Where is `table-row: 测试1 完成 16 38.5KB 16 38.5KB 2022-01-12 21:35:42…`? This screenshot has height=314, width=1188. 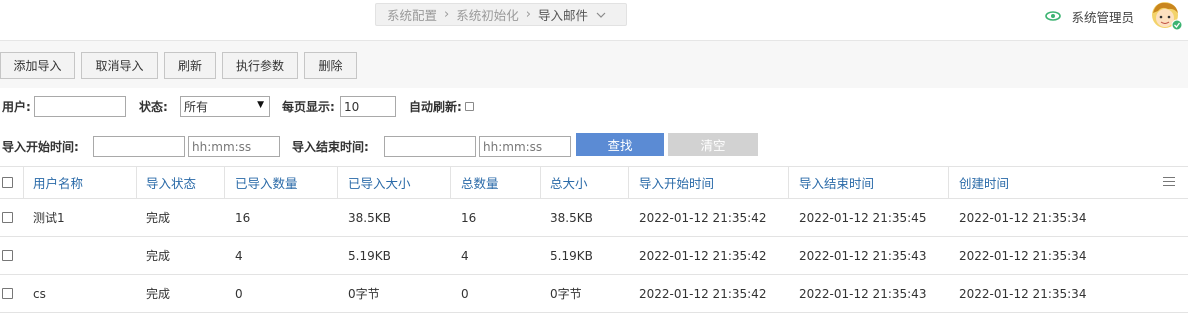 table-row: 测试1 完成 16 38.5KB 16 38.5KB 2022-01-12 21:35:42… is located at coordinates (594, 218).